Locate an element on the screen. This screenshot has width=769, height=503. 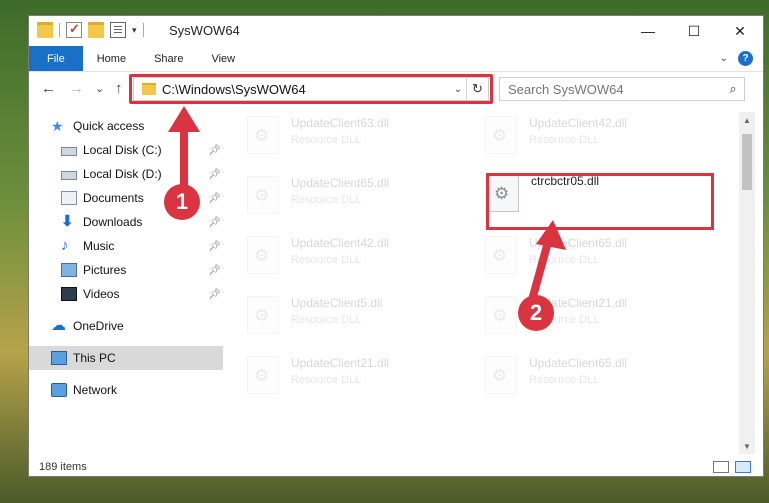
file-item: ⚙ UpdateClient63.dll Resource DLL is located at coordinates (357, 141).